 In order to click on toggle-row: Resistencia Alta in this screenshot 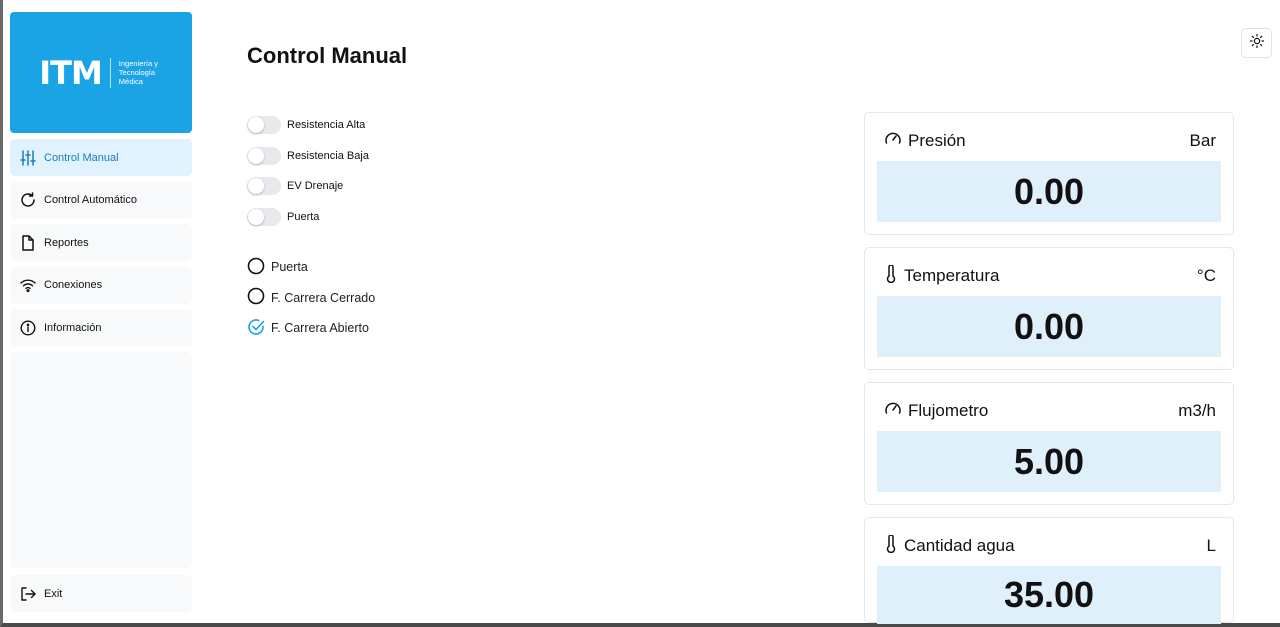, I will do `click(308, 125)`.